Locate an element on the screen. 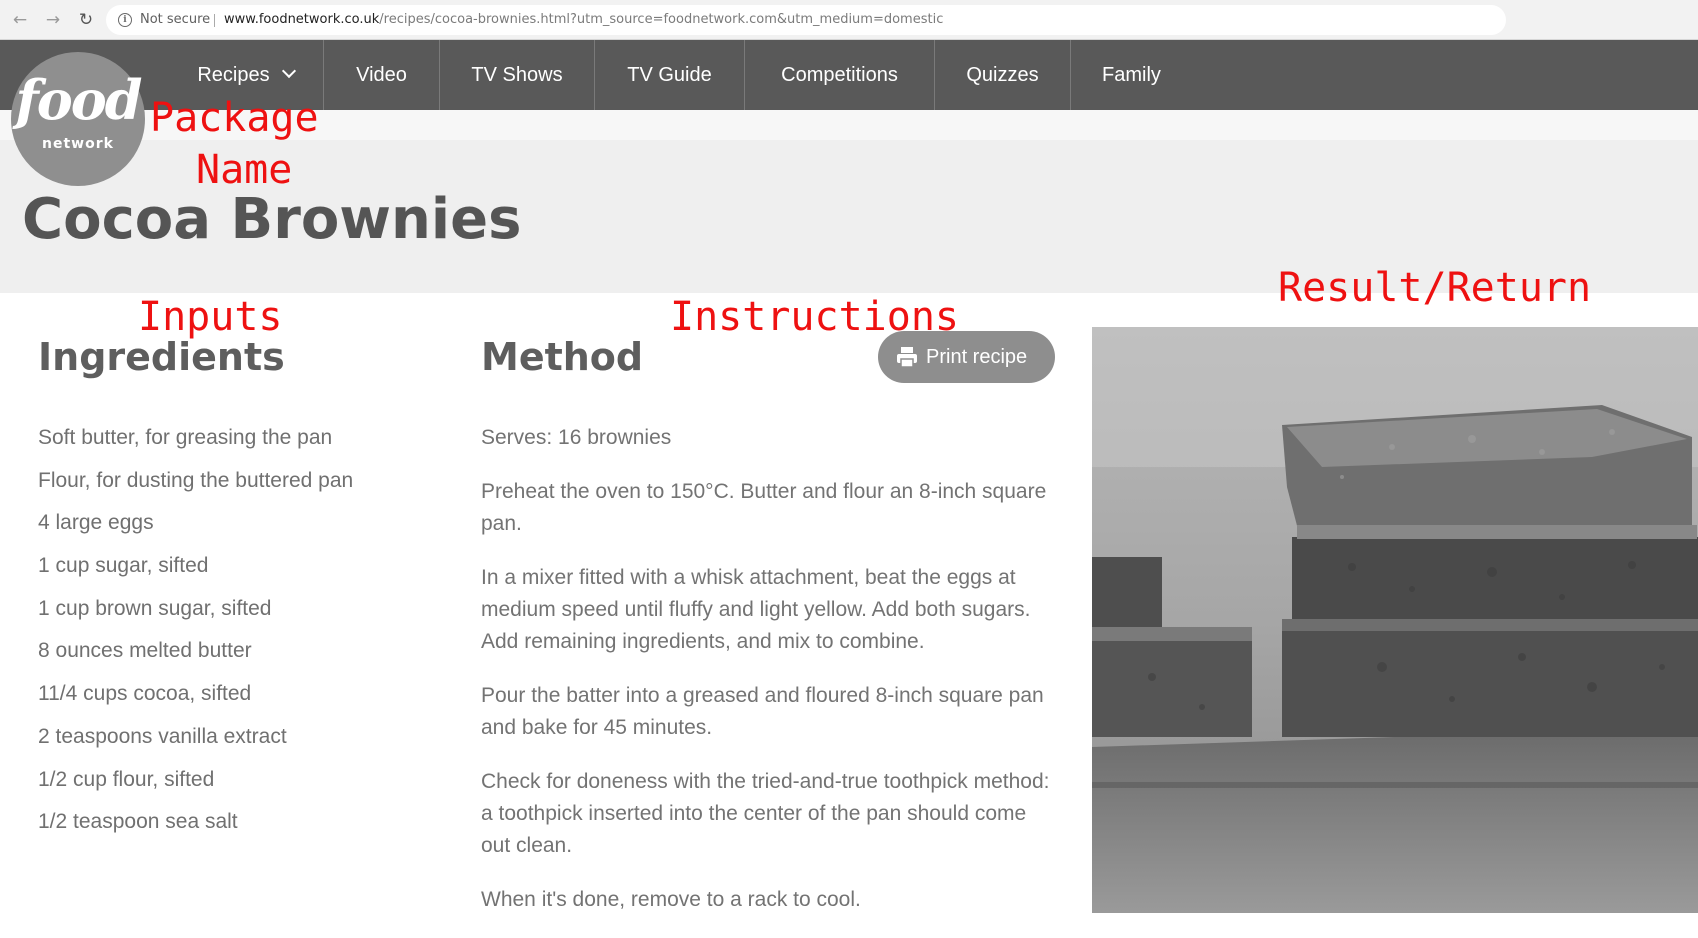  serves-text: Serves: 16 brownies is located at coordinates (576, 437).